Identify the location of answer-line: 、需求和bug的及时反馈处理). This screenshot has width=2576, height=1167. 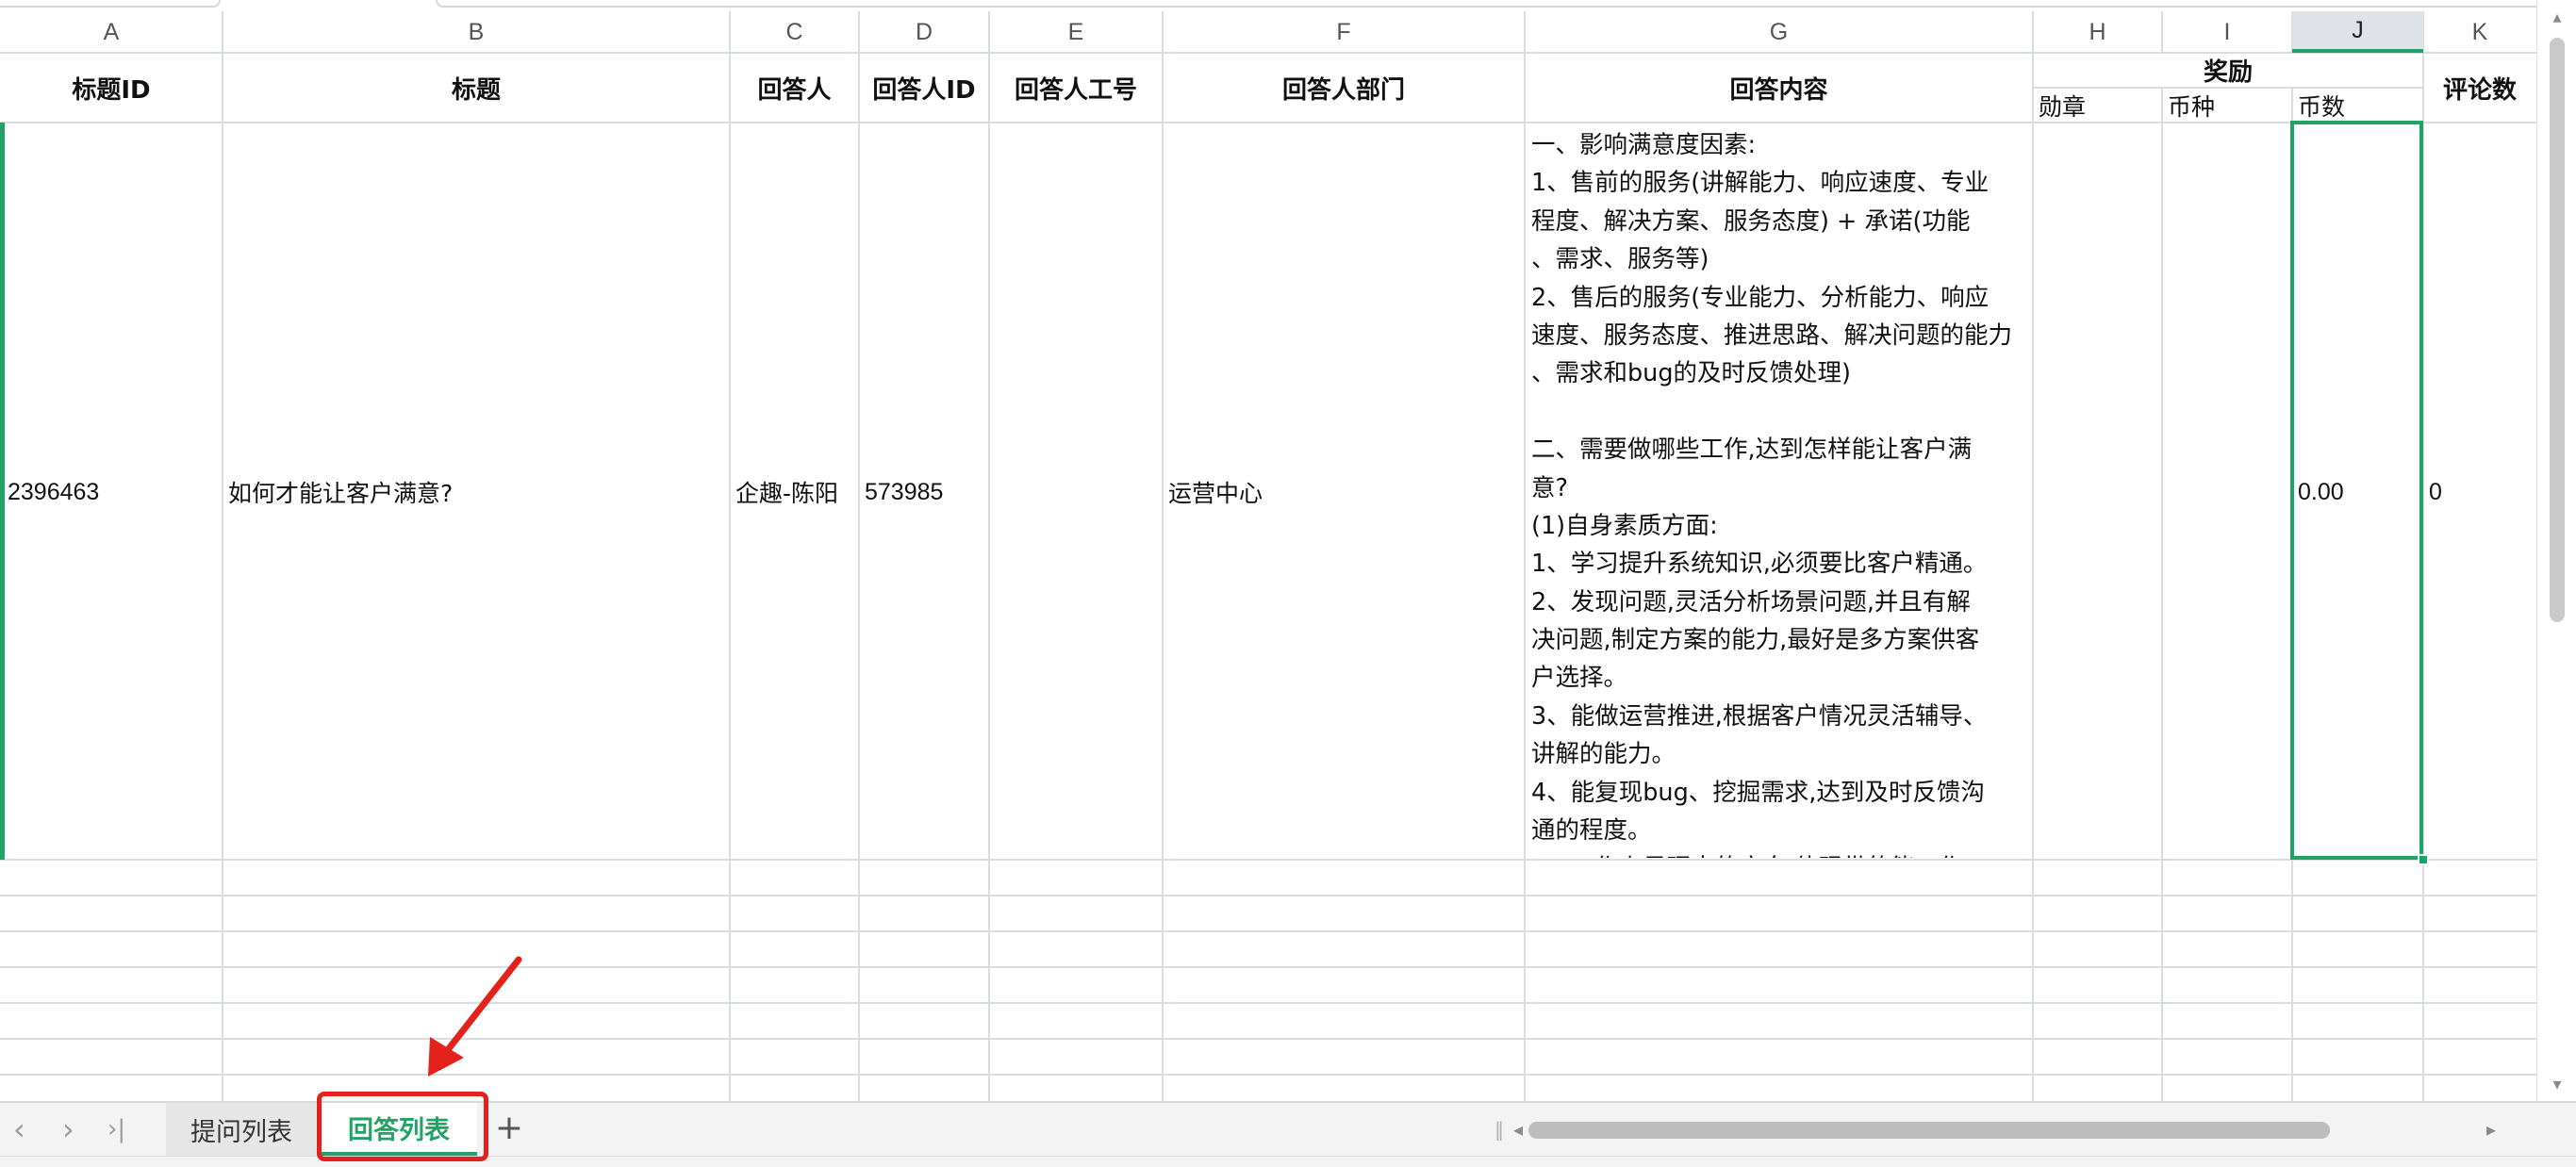
(1691, 373).